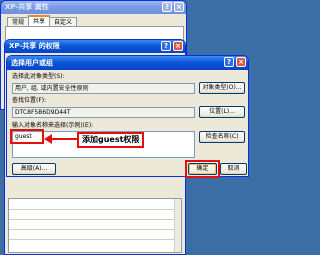  What do you see at coordinates (127, 63) in the screenshot?
I see `dialog-titlebar: 选择用户或组 ? ×` at bounding box center [127, 63].